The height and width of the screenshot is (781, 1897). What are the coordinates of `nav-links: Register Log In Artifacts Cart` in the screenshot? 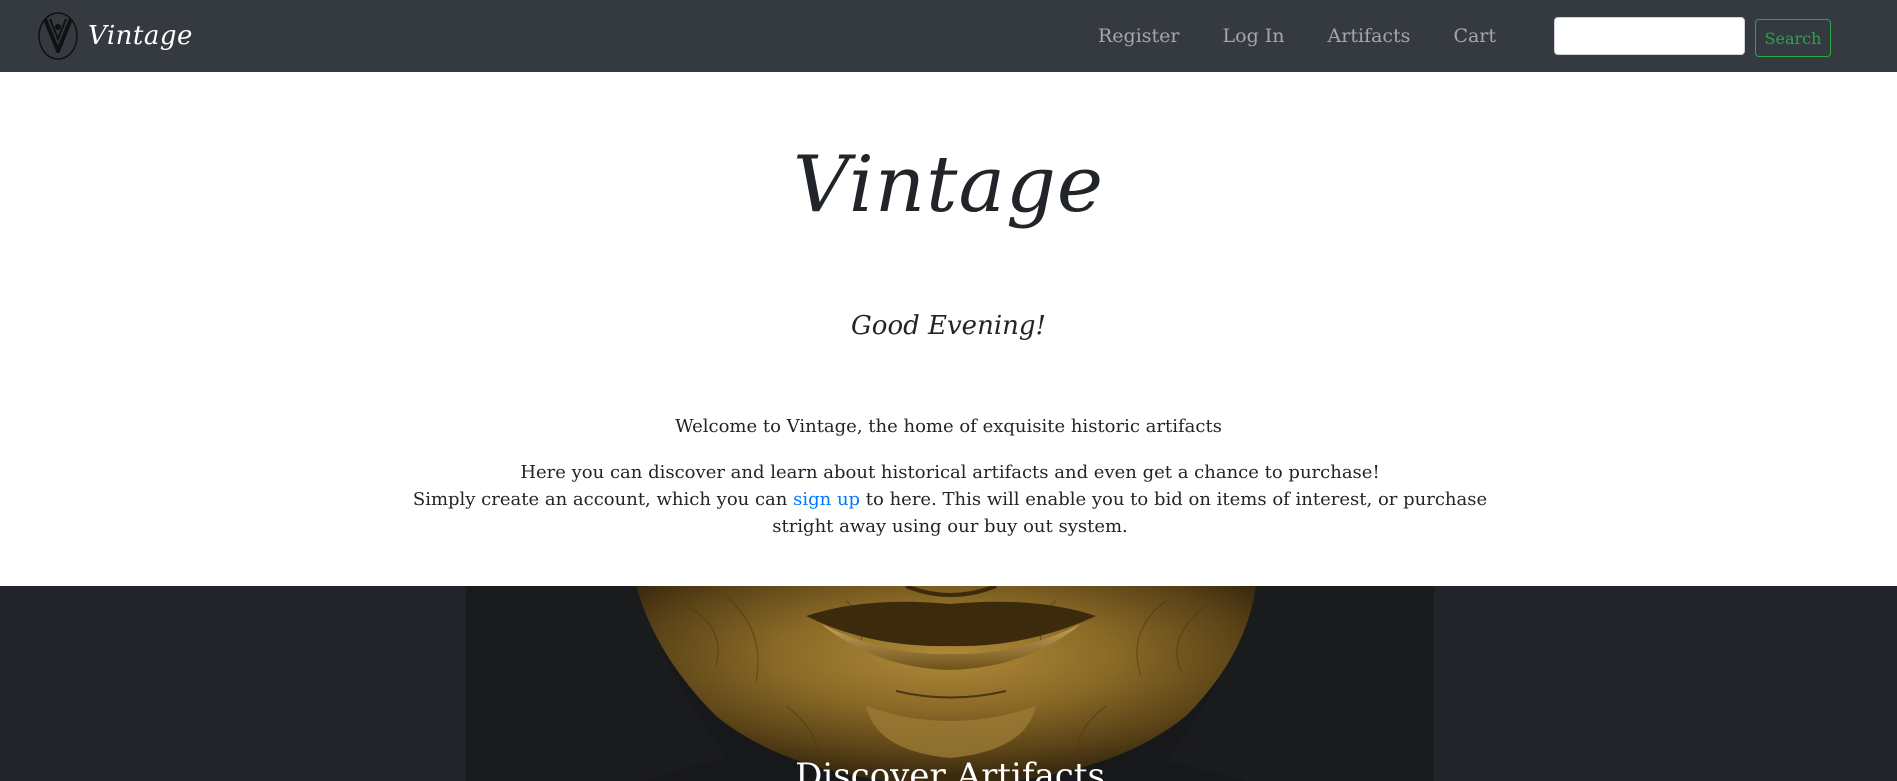 It's located at (1318, 36).